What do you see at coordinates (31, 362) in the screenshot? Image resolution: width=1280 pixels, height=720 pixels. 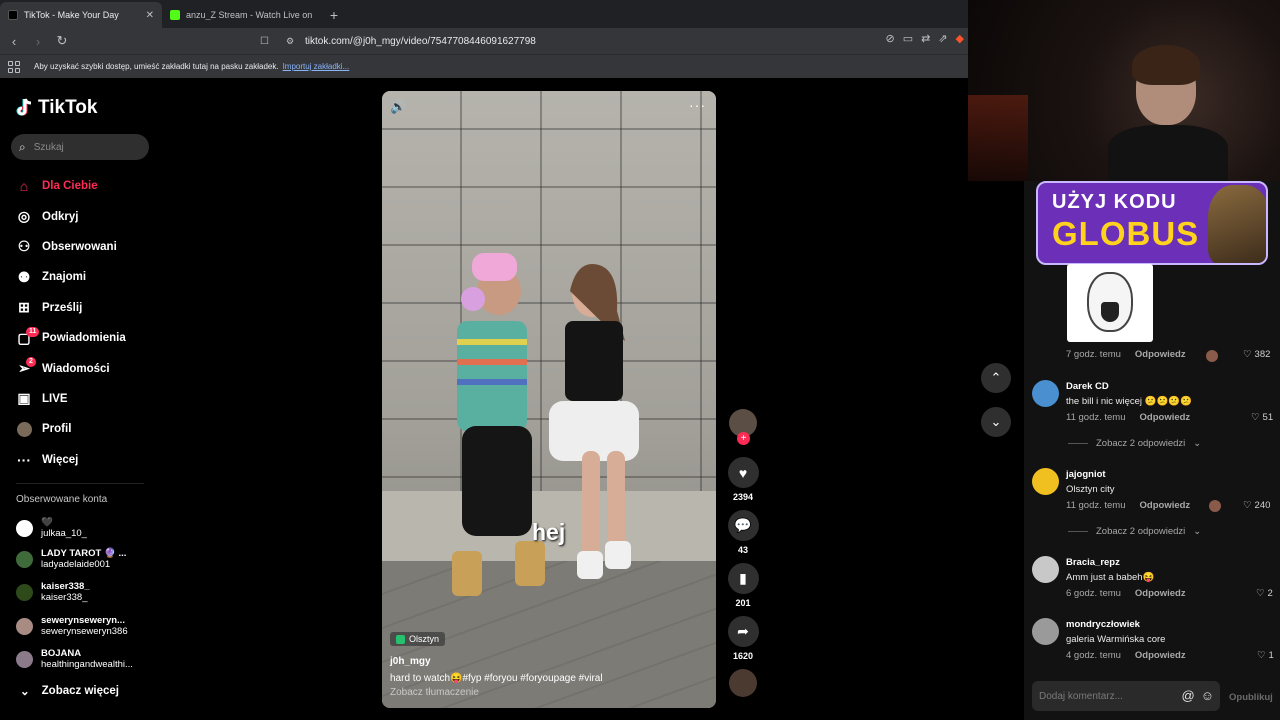 I see `messages-badge: 2` at bounding box center [31, 362].